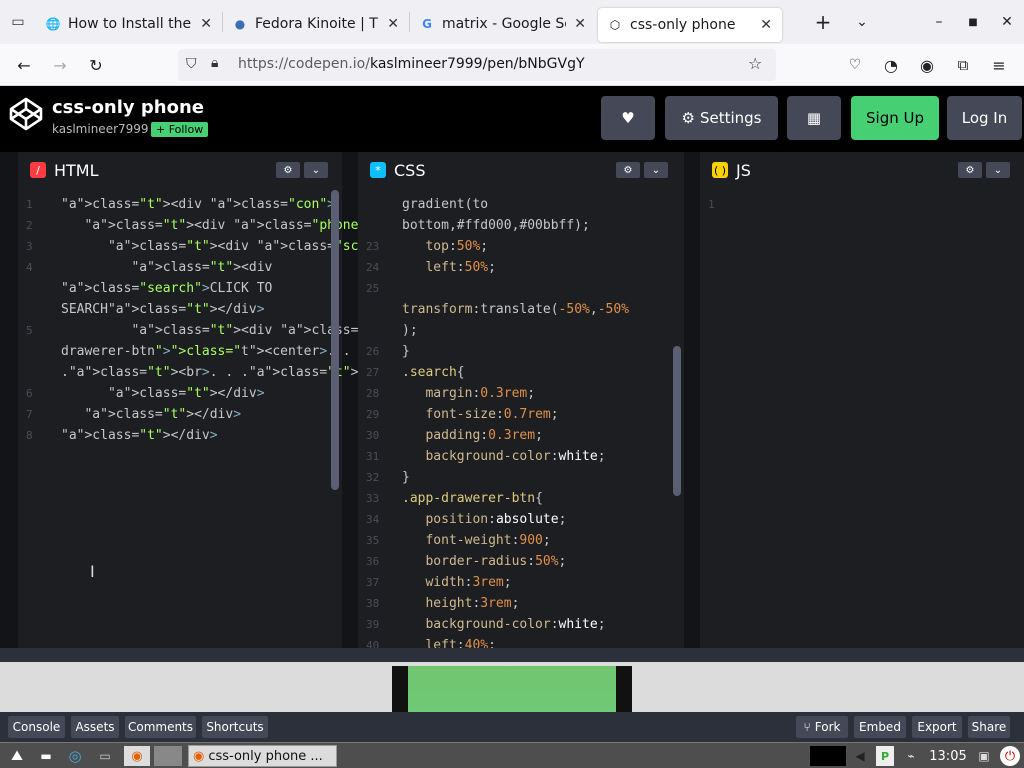  What do you see at coordinates (373, 498) in the screenshot?
I see `line-number: 33` at bounding box center [373, 498].